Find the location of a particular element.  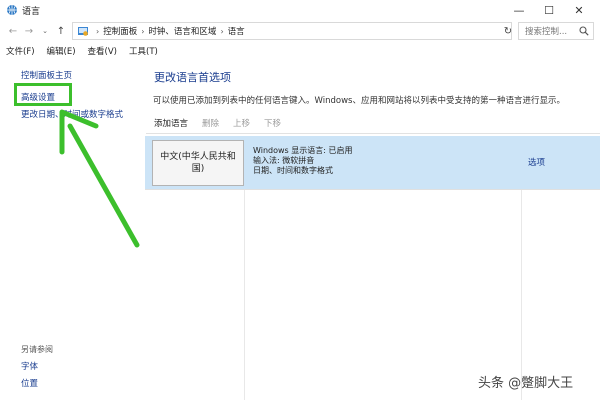

window-title: 语言 is located at coordinates (31, 12).